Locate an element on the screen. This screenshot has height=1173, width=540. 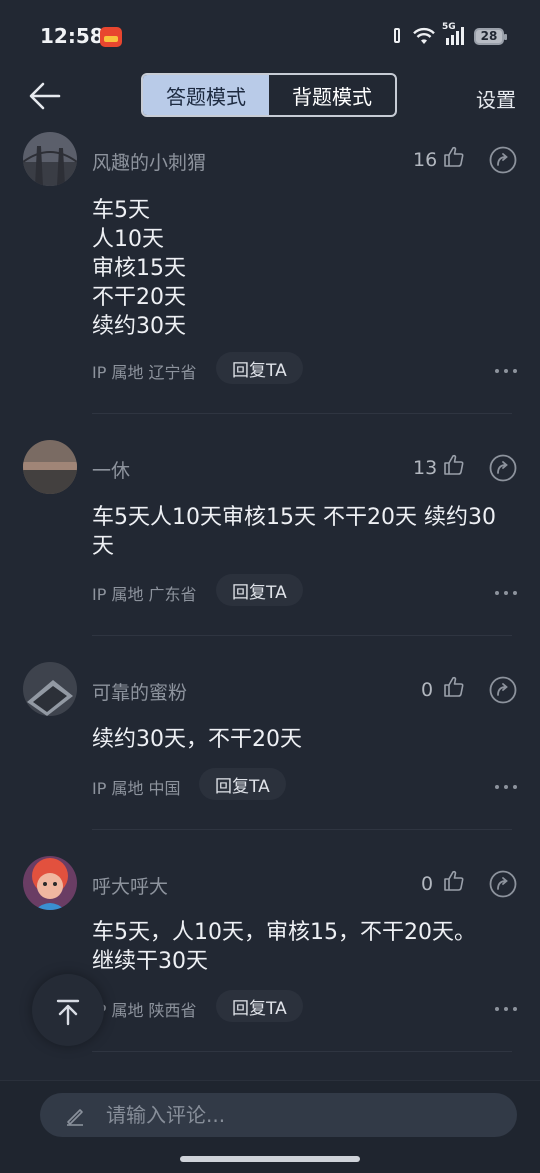
comment-text: 车5天 人10天 审核15天 不干20天 续约30天 is located at coordinates (307, 268).